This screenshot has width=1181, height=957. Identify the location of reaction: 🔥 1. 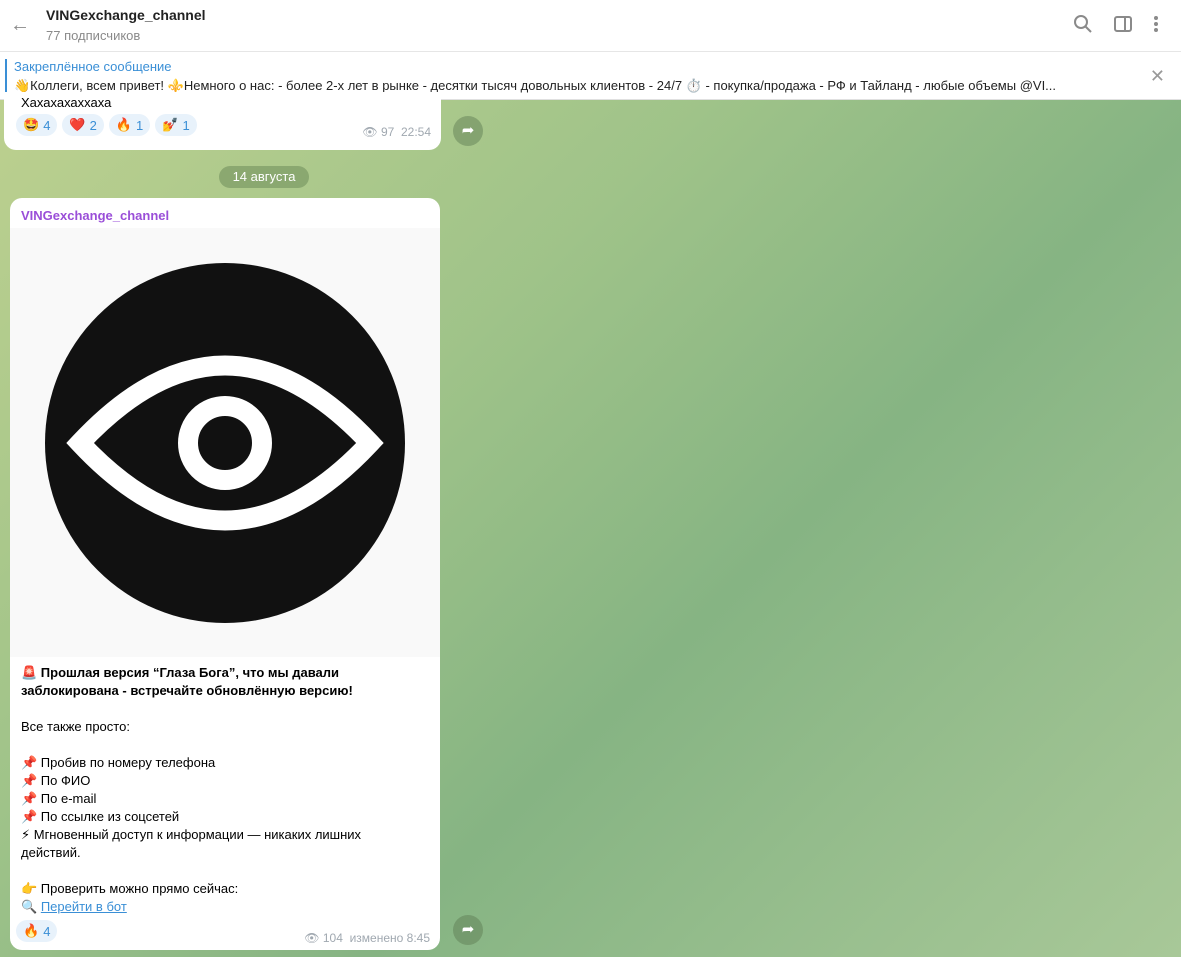
(129, 125).